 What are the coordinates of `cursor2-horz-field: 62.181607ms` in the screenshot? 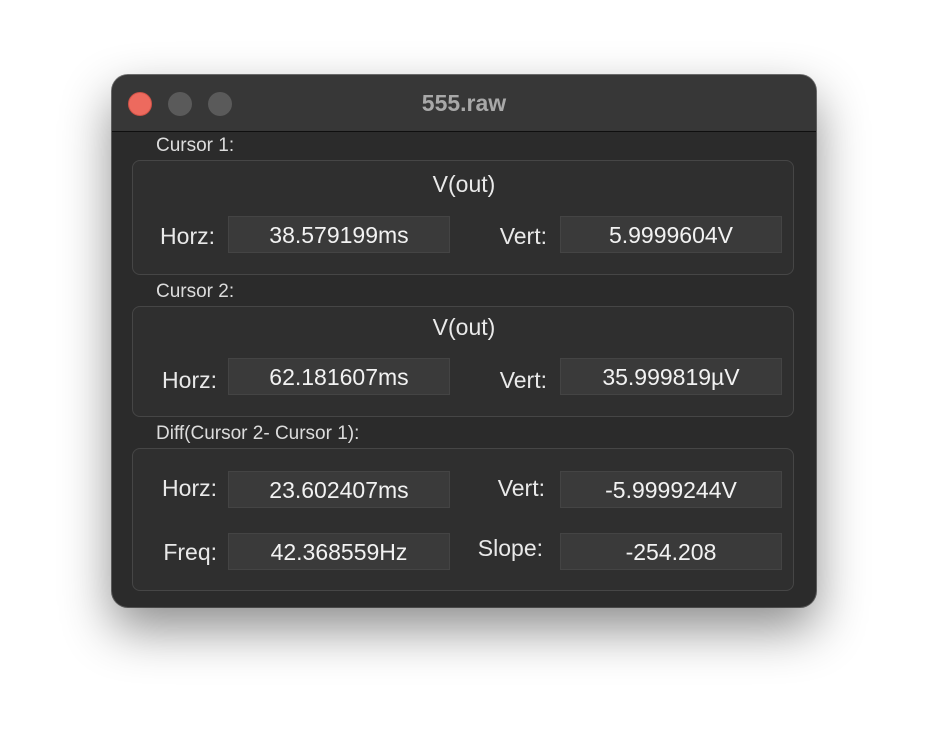 It's located at (339, 376).